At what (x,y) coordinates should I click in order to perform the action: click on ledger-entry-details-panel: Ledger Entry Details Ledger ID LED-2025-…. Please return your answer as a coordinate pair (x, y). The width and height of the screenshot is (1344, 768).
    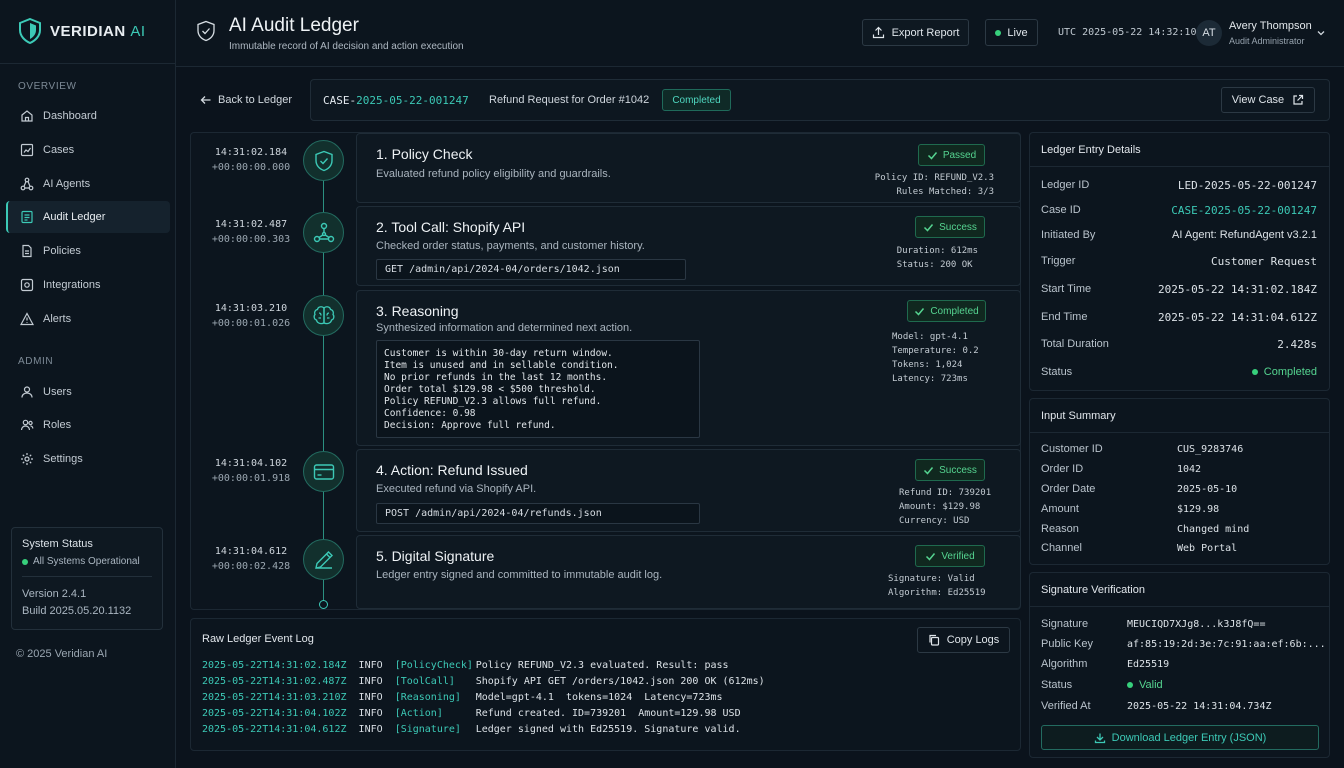
    Looking at the image, I should click on (1179, 261).